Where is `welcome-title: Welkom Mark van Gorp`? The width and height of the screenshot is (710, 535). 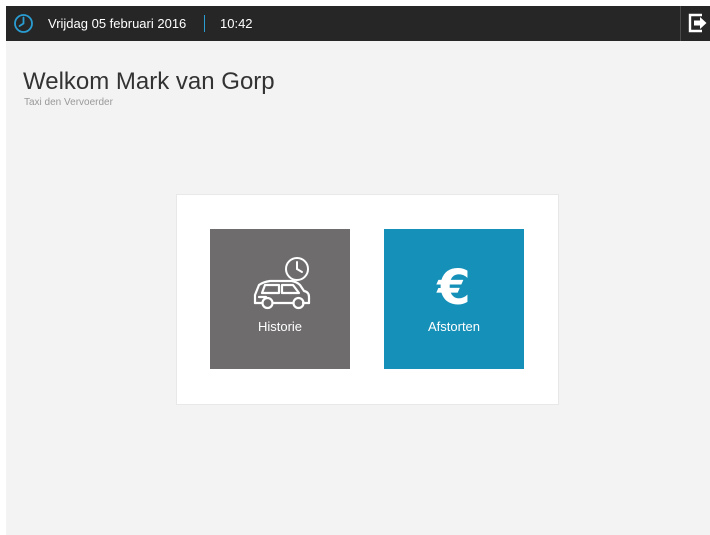
welcome-title: Welkom Mark van Gorp is located at coordinates (149, 81).